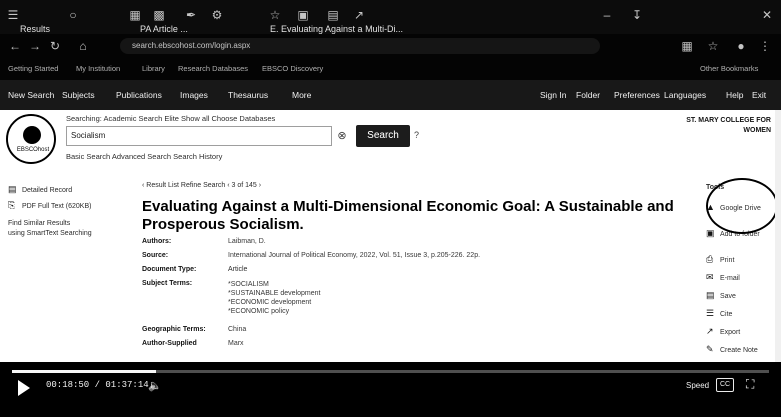  I want to click on bookmark-item: Other Bookmarks, so click(729, 68).